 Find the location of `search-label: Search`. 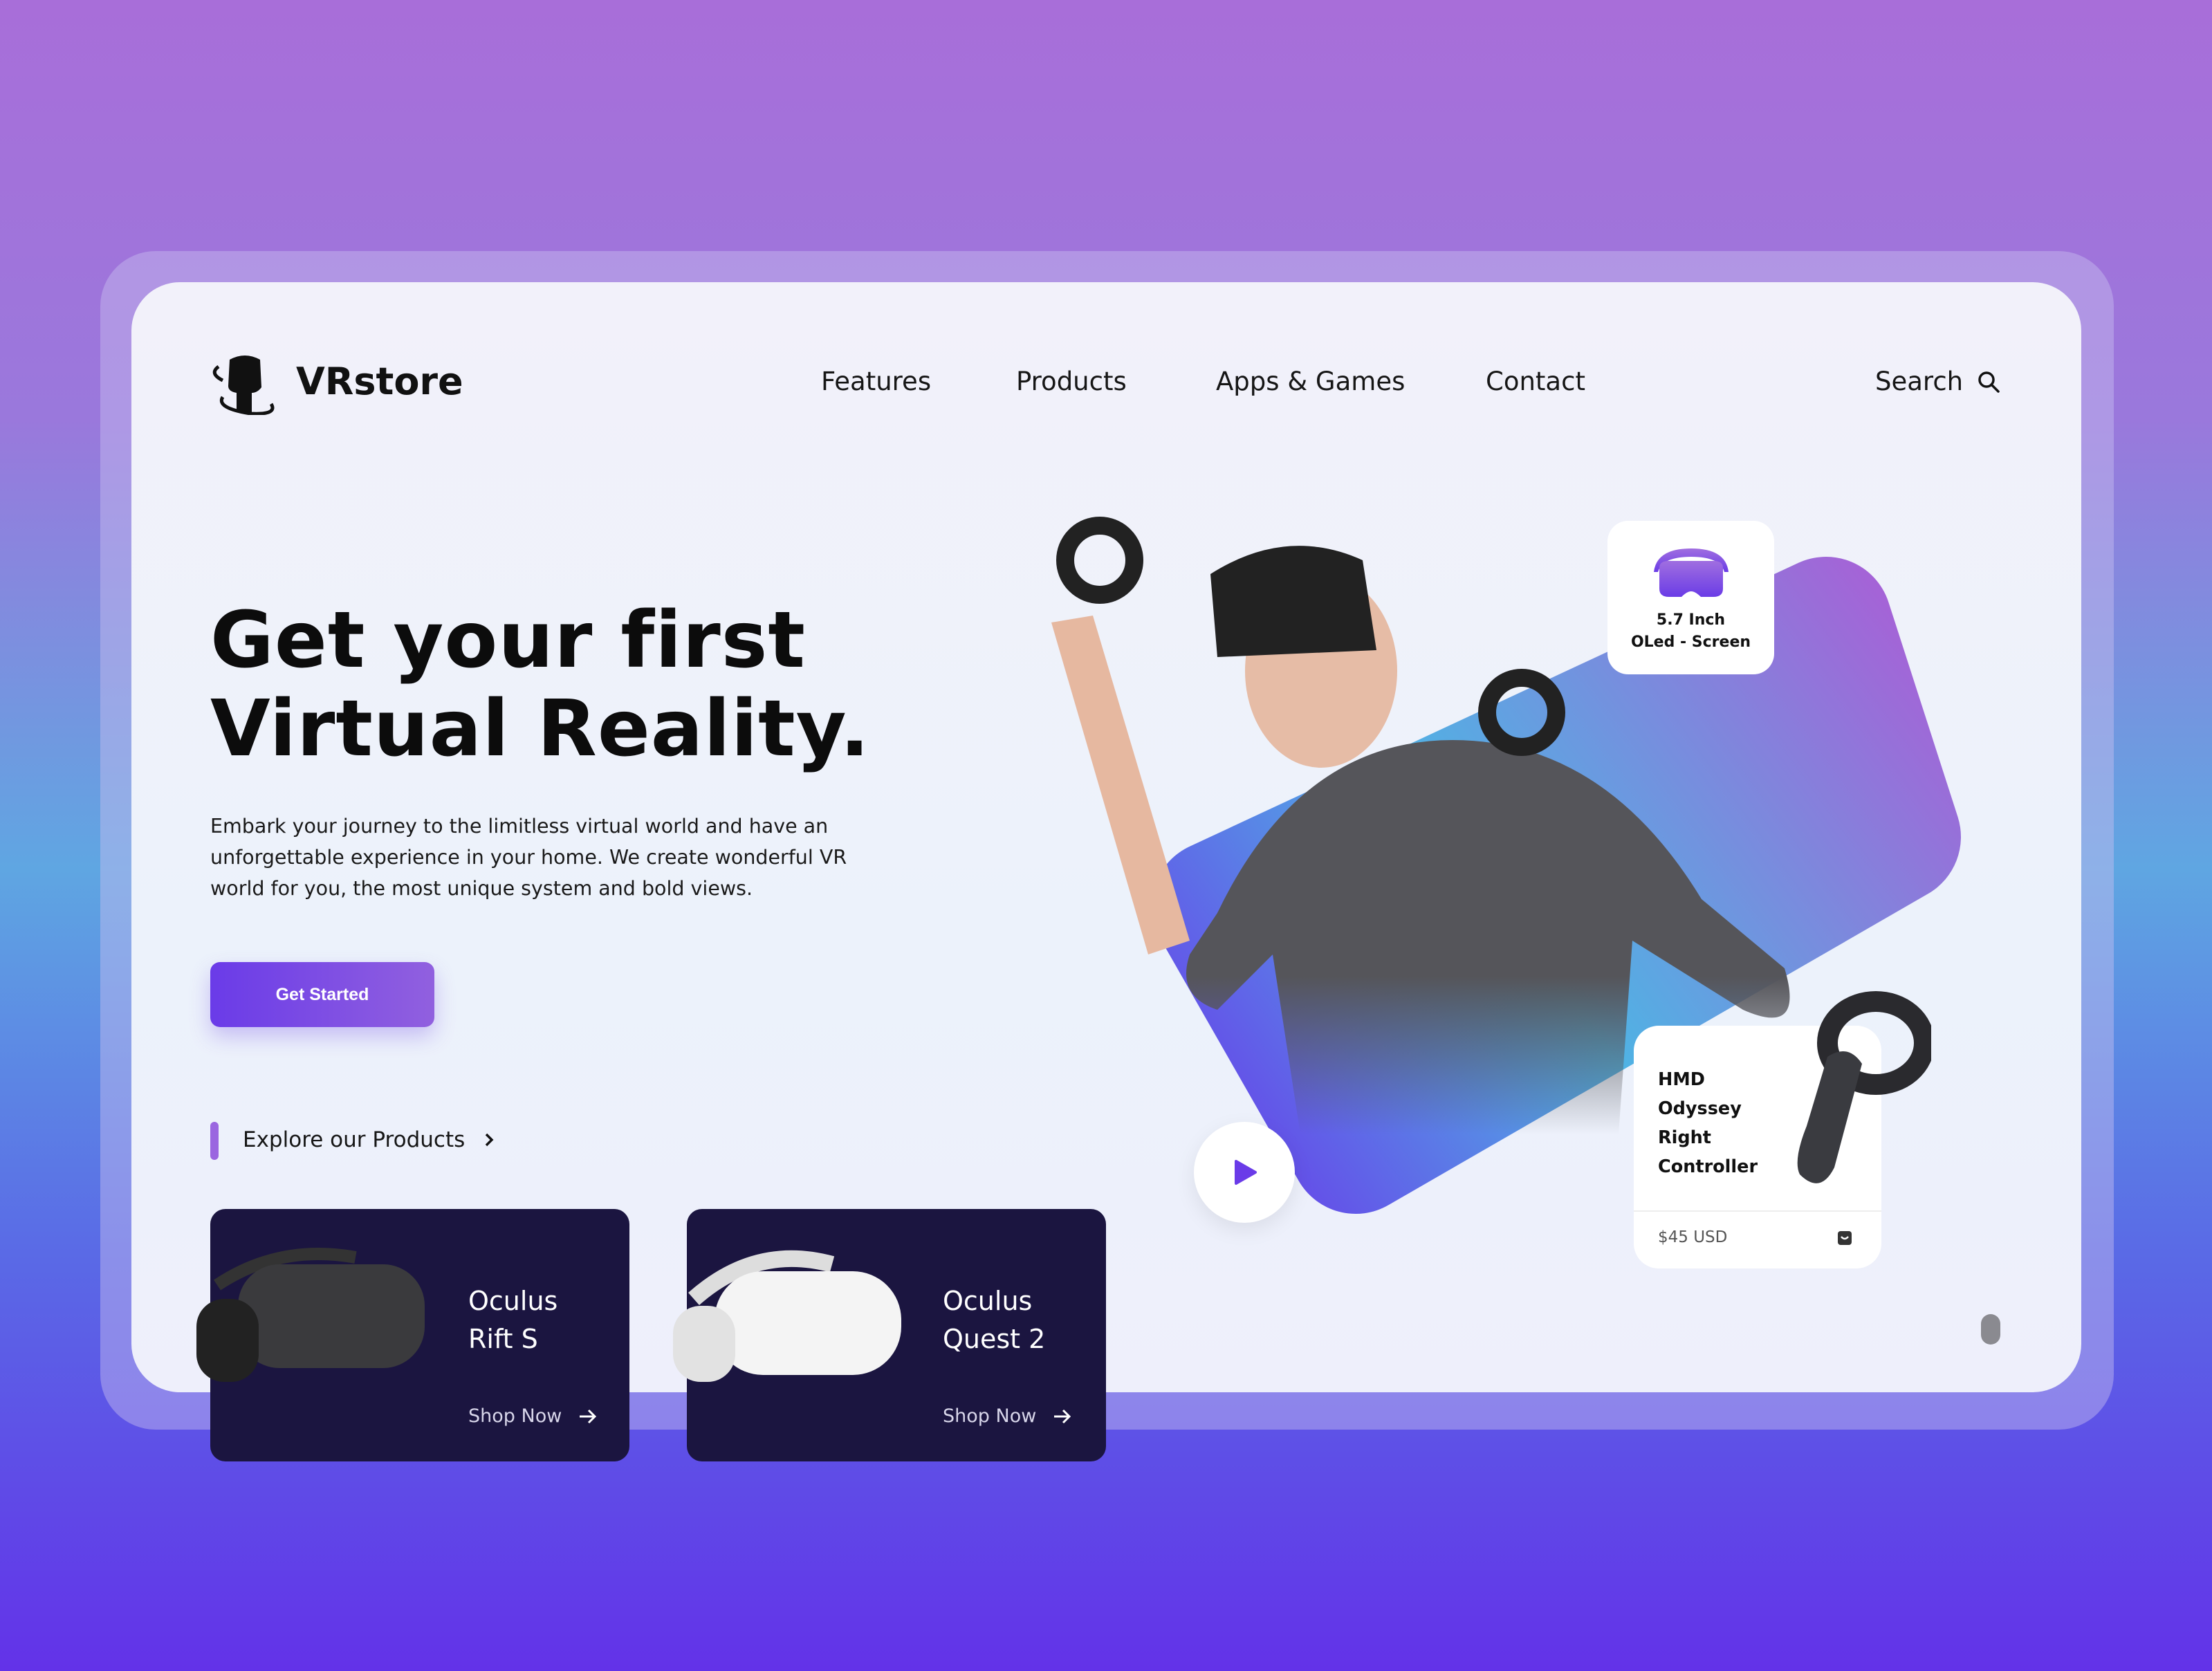

search-label: Search is located at coordinates (1920, 381).